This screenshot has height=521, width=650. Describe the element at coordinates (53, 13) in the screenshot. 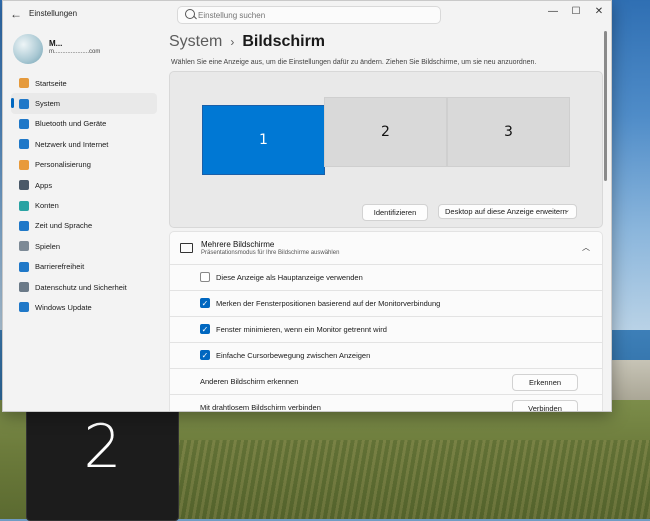

I see `app-title: Einstellungen` at that location.